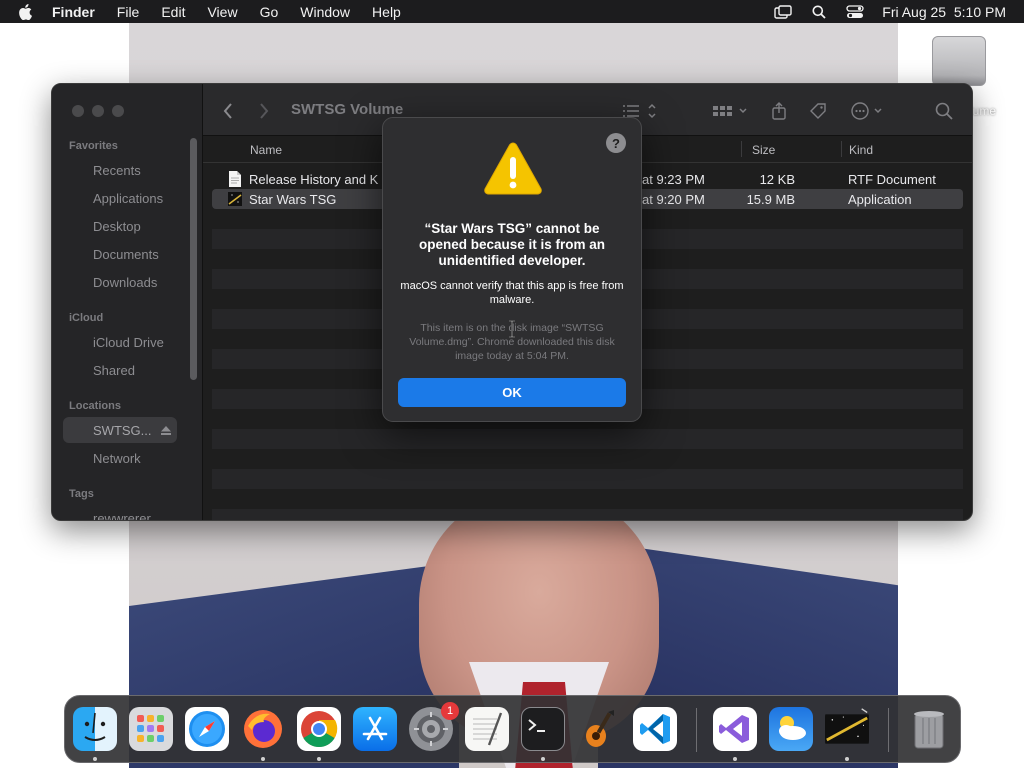 Image resolution: width=1024 pixels, height=768 pixels. What do you see at coordinates (386, 12) in the screenshot?
I see `menu-help: Help` at bounding box center [386, 12].